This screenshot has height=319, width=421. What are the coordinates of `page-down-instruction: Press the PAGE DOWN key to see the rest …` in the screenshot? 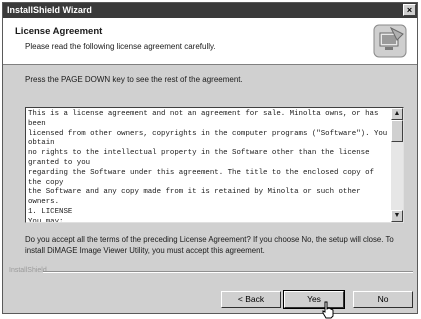 It's located at (134, 79).